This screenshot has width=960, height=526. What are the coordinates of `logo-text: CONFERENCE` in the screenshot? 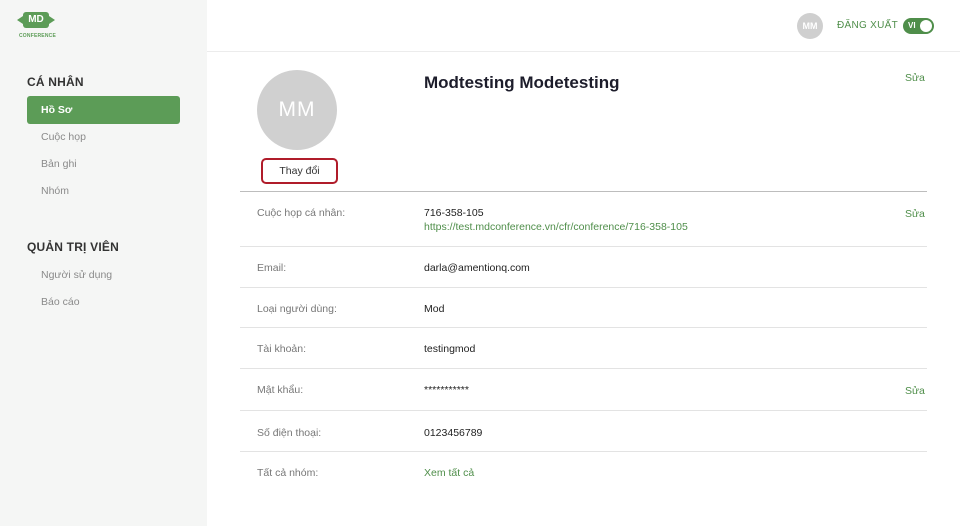 It's located at (38, 36).